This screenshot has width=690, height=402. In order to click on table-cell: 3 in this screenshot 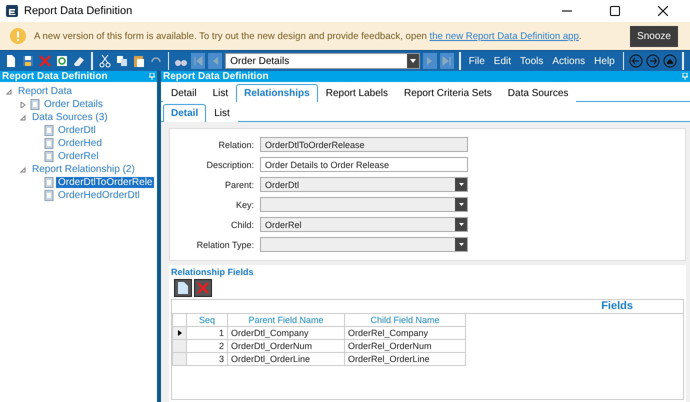, I will do `click(207, 359)`.